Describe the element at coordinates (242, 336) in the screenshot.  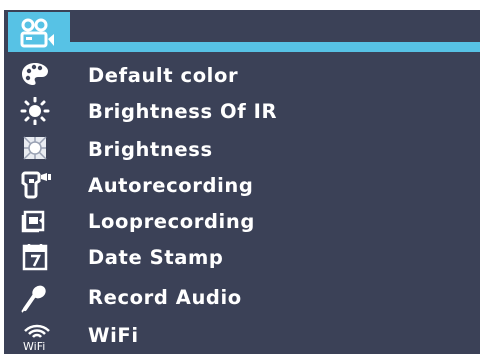
I see `menu-item-wifi: WiFi WiFi` at that location.